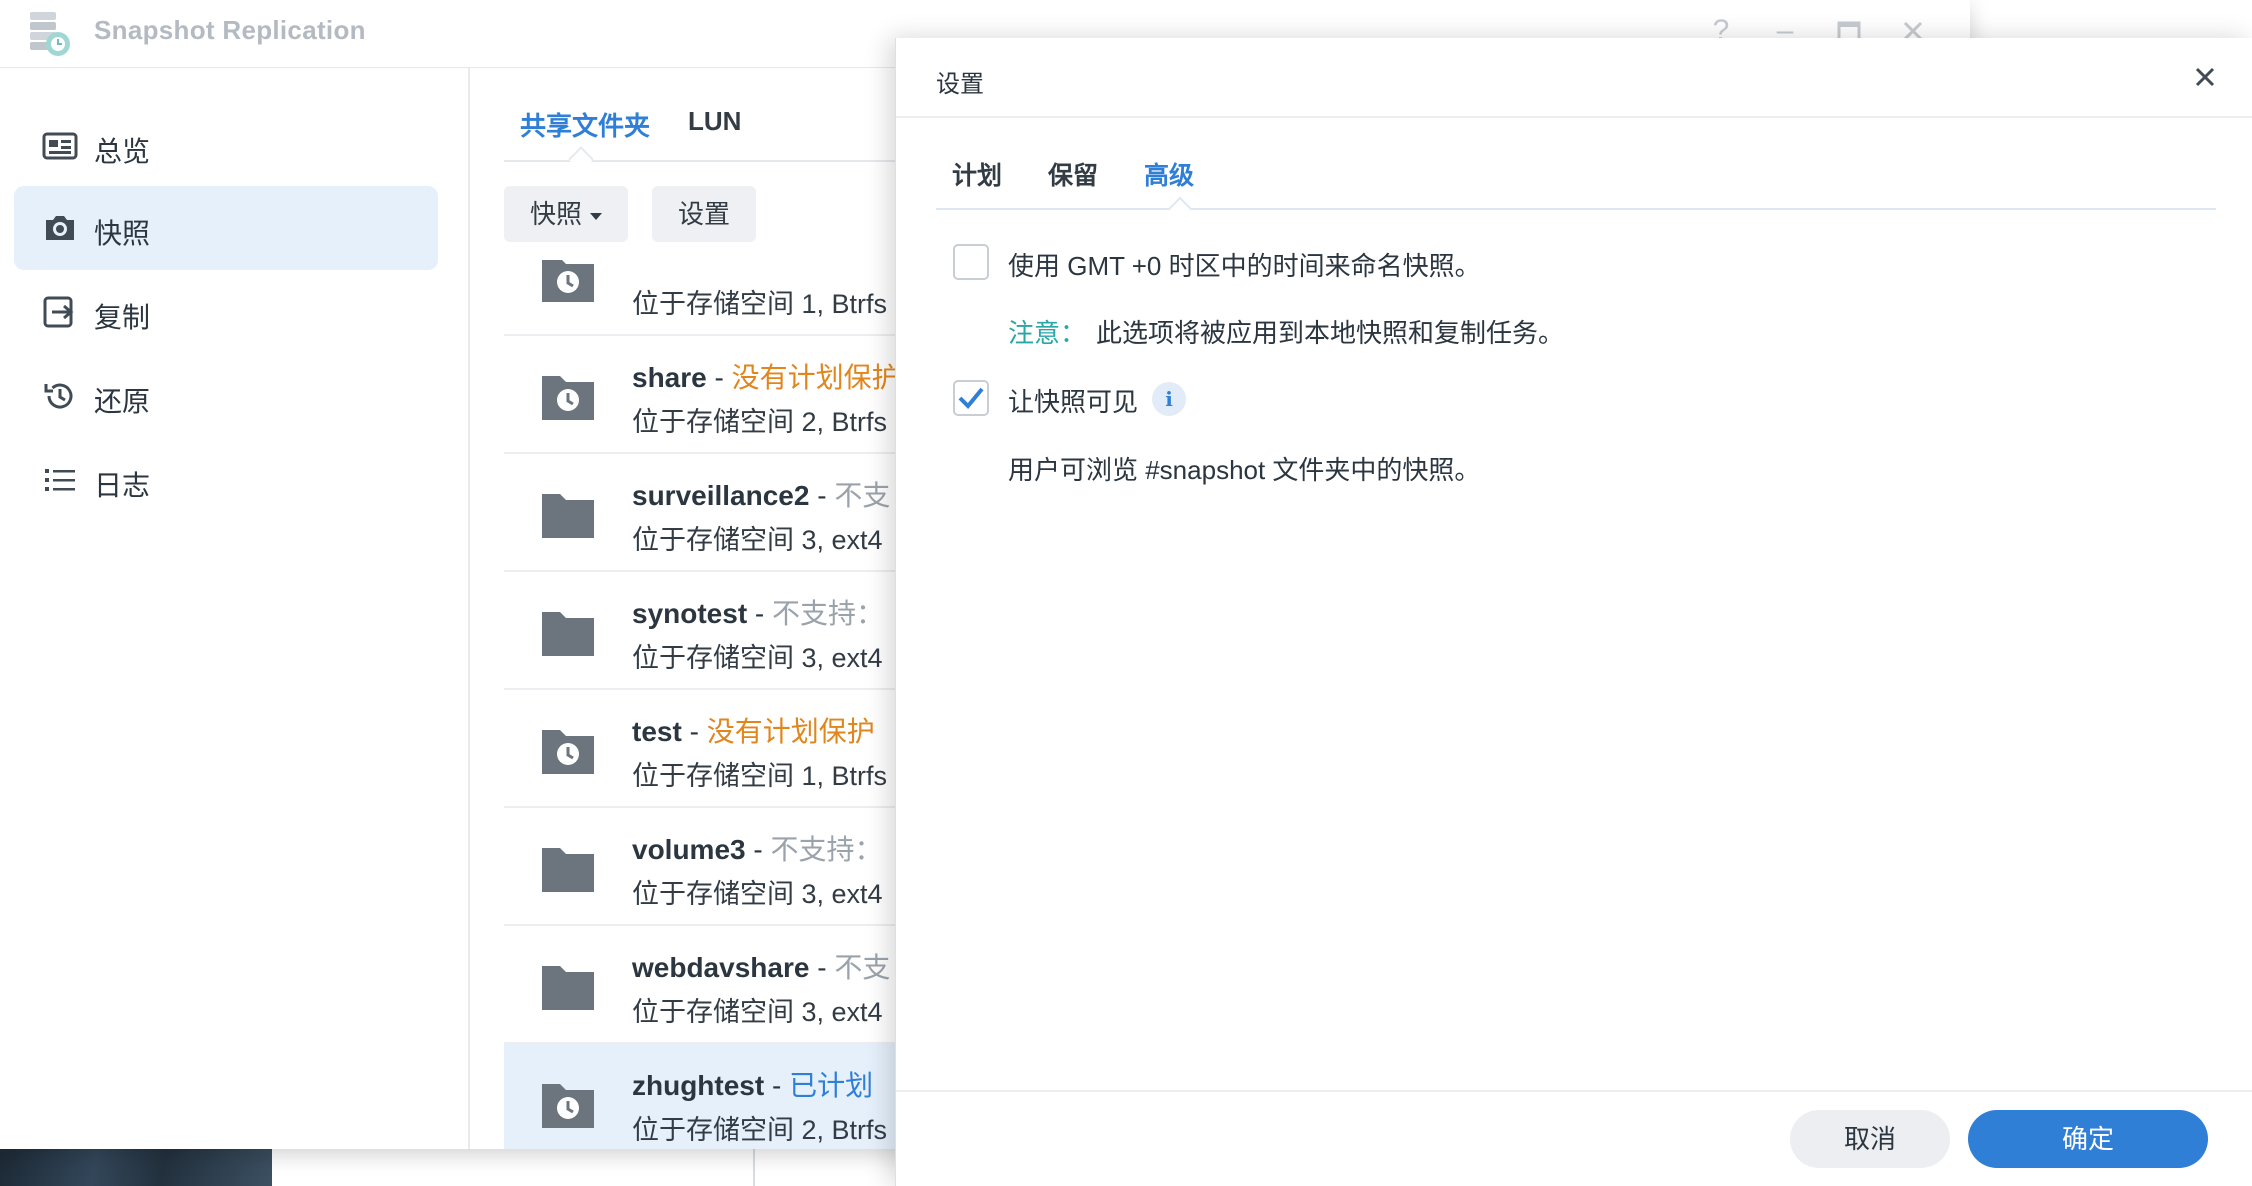 The image size is (2252, 1186). I want to click on row-name: volume3, so click(689, 849).